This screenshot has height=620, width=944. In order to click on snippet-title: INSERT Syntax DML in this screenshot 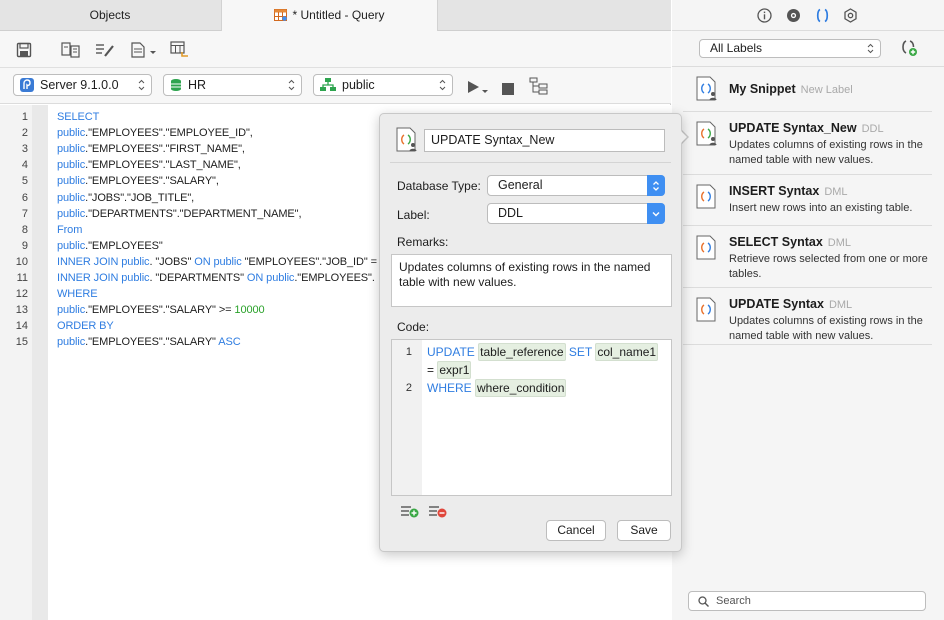, I will do `click(788, 191)`.